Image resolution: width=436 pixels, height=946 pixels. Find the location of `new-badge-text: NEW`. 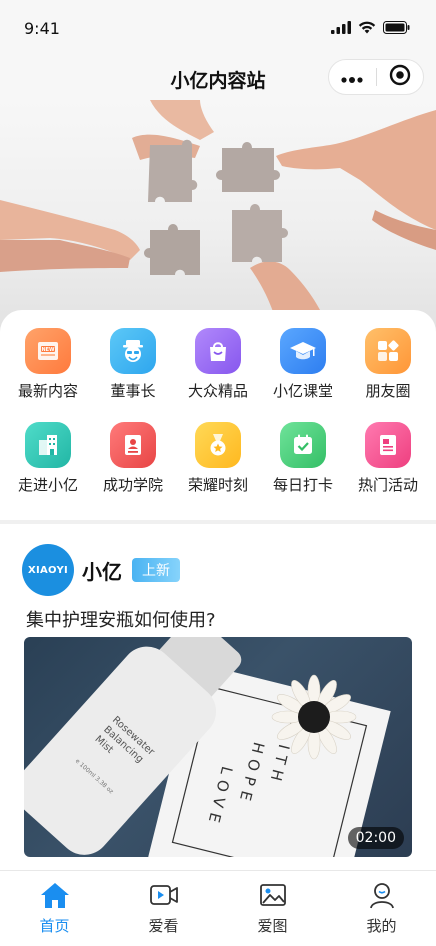

new-badge-text: NEW is located at coordinates (48, 350).